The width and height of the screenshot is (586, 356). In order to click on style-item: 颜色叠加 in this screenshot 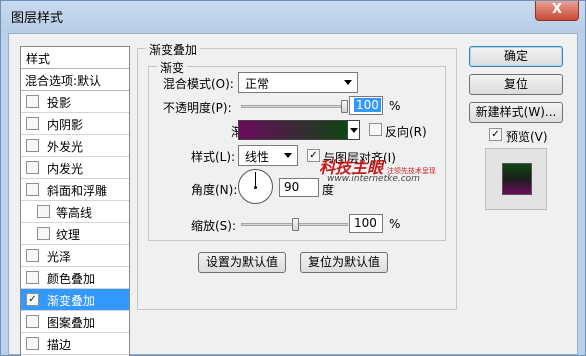, I will do `click(75, 278)`.